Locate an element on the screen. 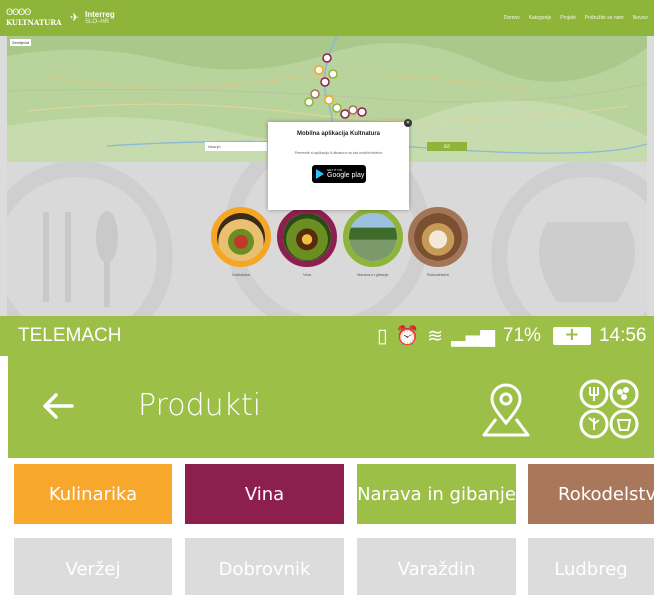  category-kulinarika: Kulinarika is located at coordinates (241, 242).